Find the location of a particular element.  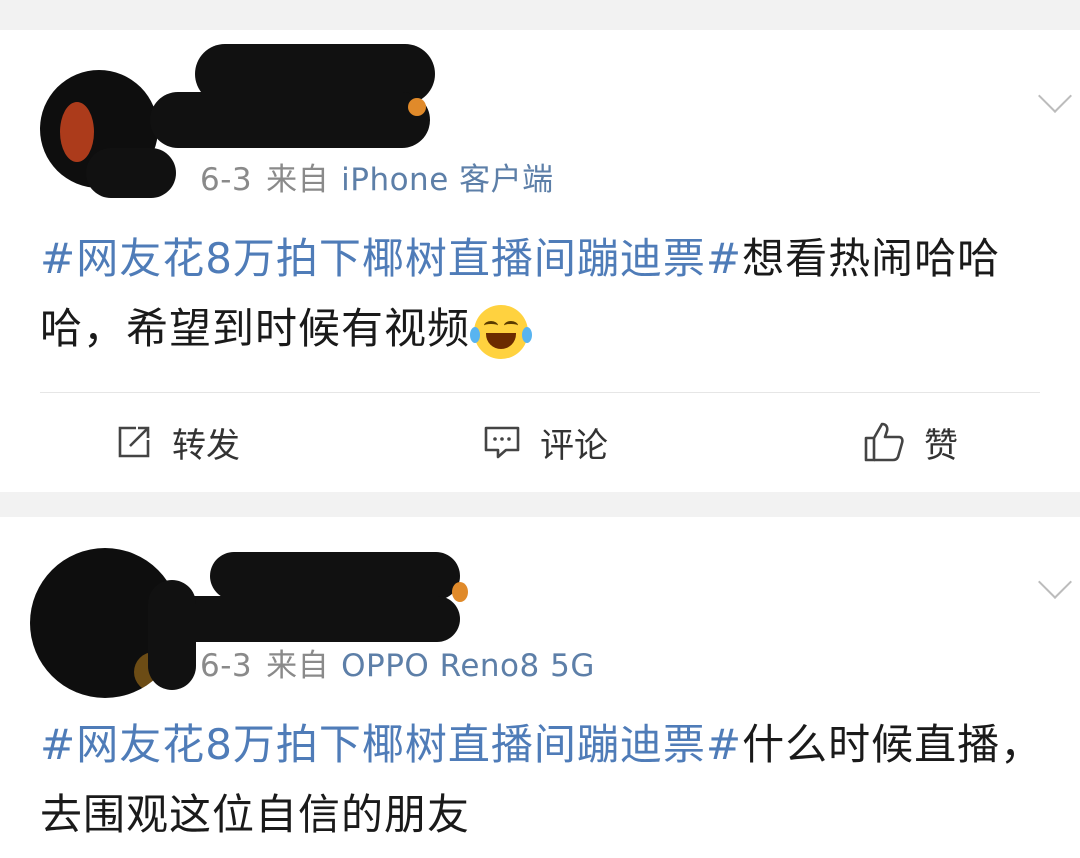

action-divider is located at coordinates (540, 392).